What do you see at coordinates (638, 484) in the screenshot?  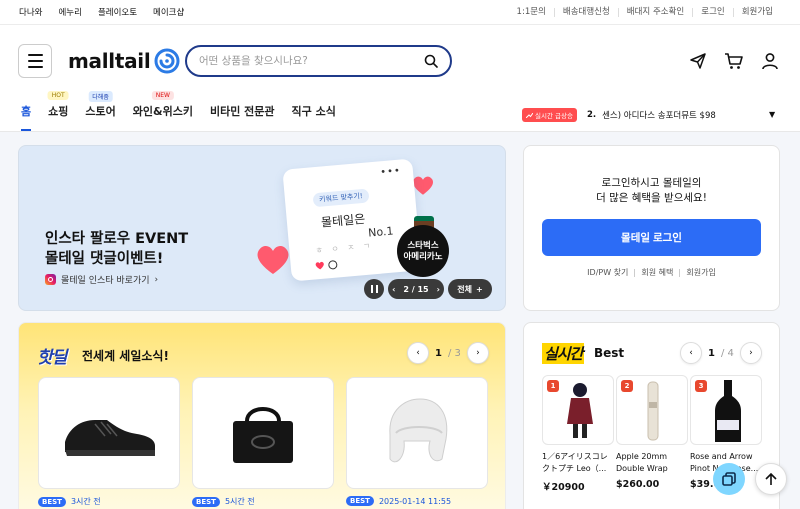 I see `best-product-price: $260.00` at bounding box center [638, 484].